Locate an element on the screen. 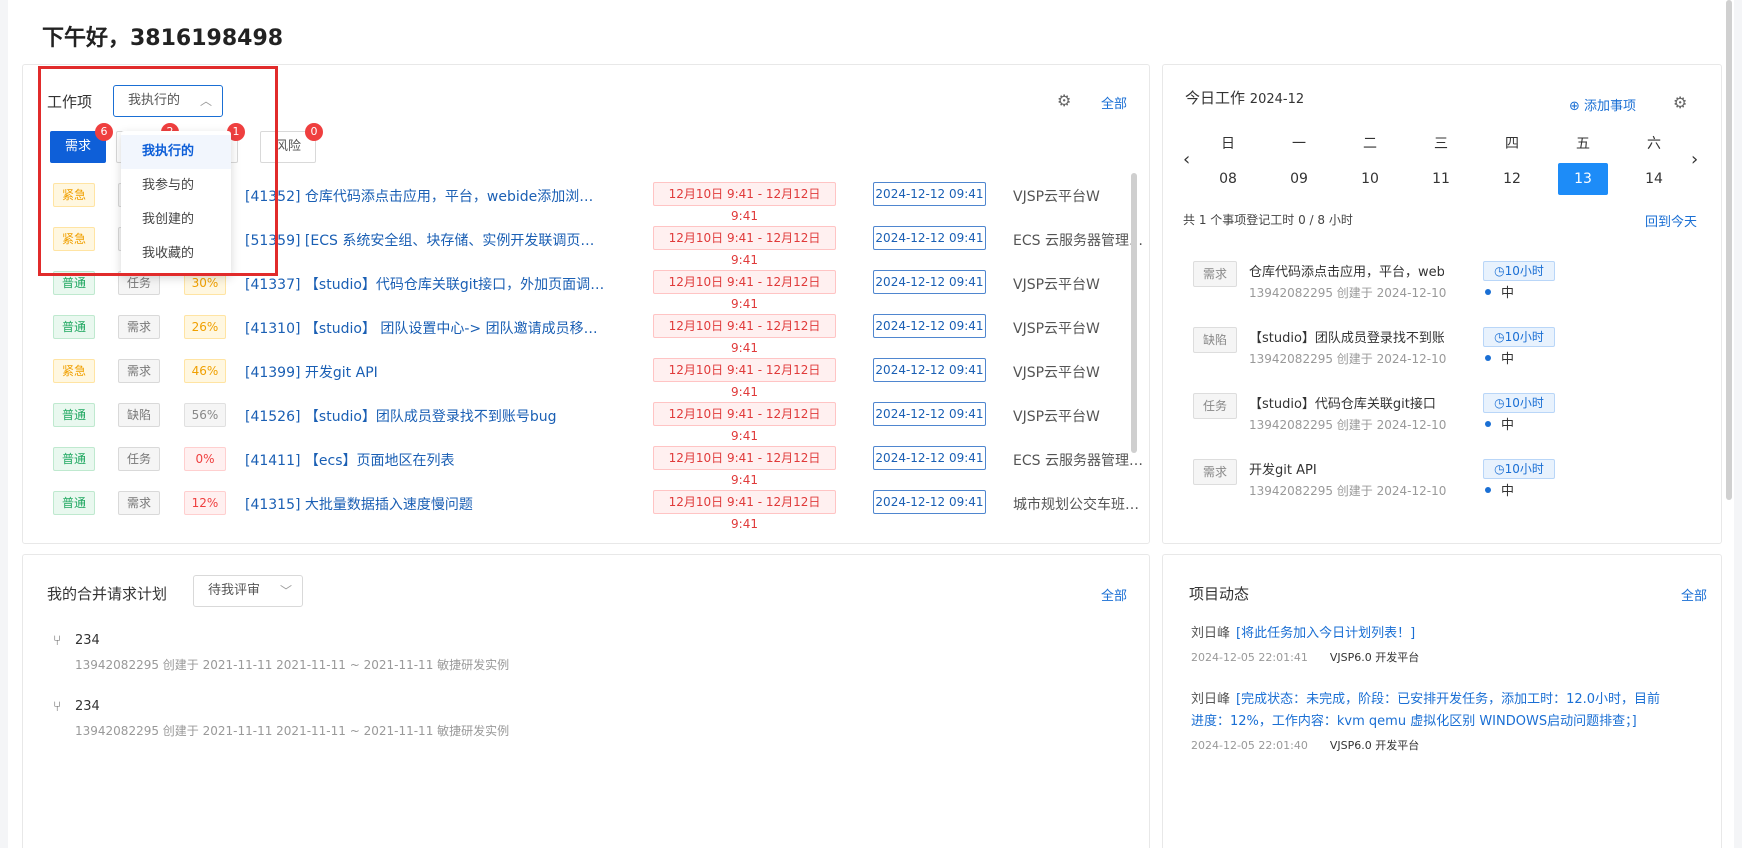 The width and height of the screenshot is (1742, 848). priority-dot is located at coordinates (1488, 358).